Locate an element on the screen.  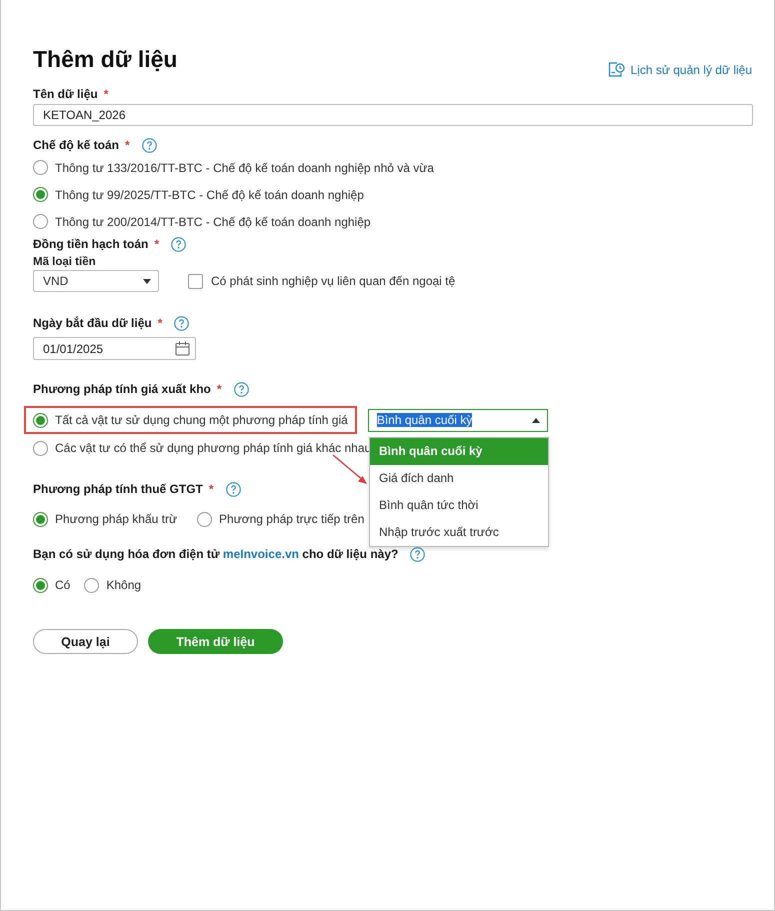
dropdown-option: Giá đích danh is located at coordinates (459, 478).